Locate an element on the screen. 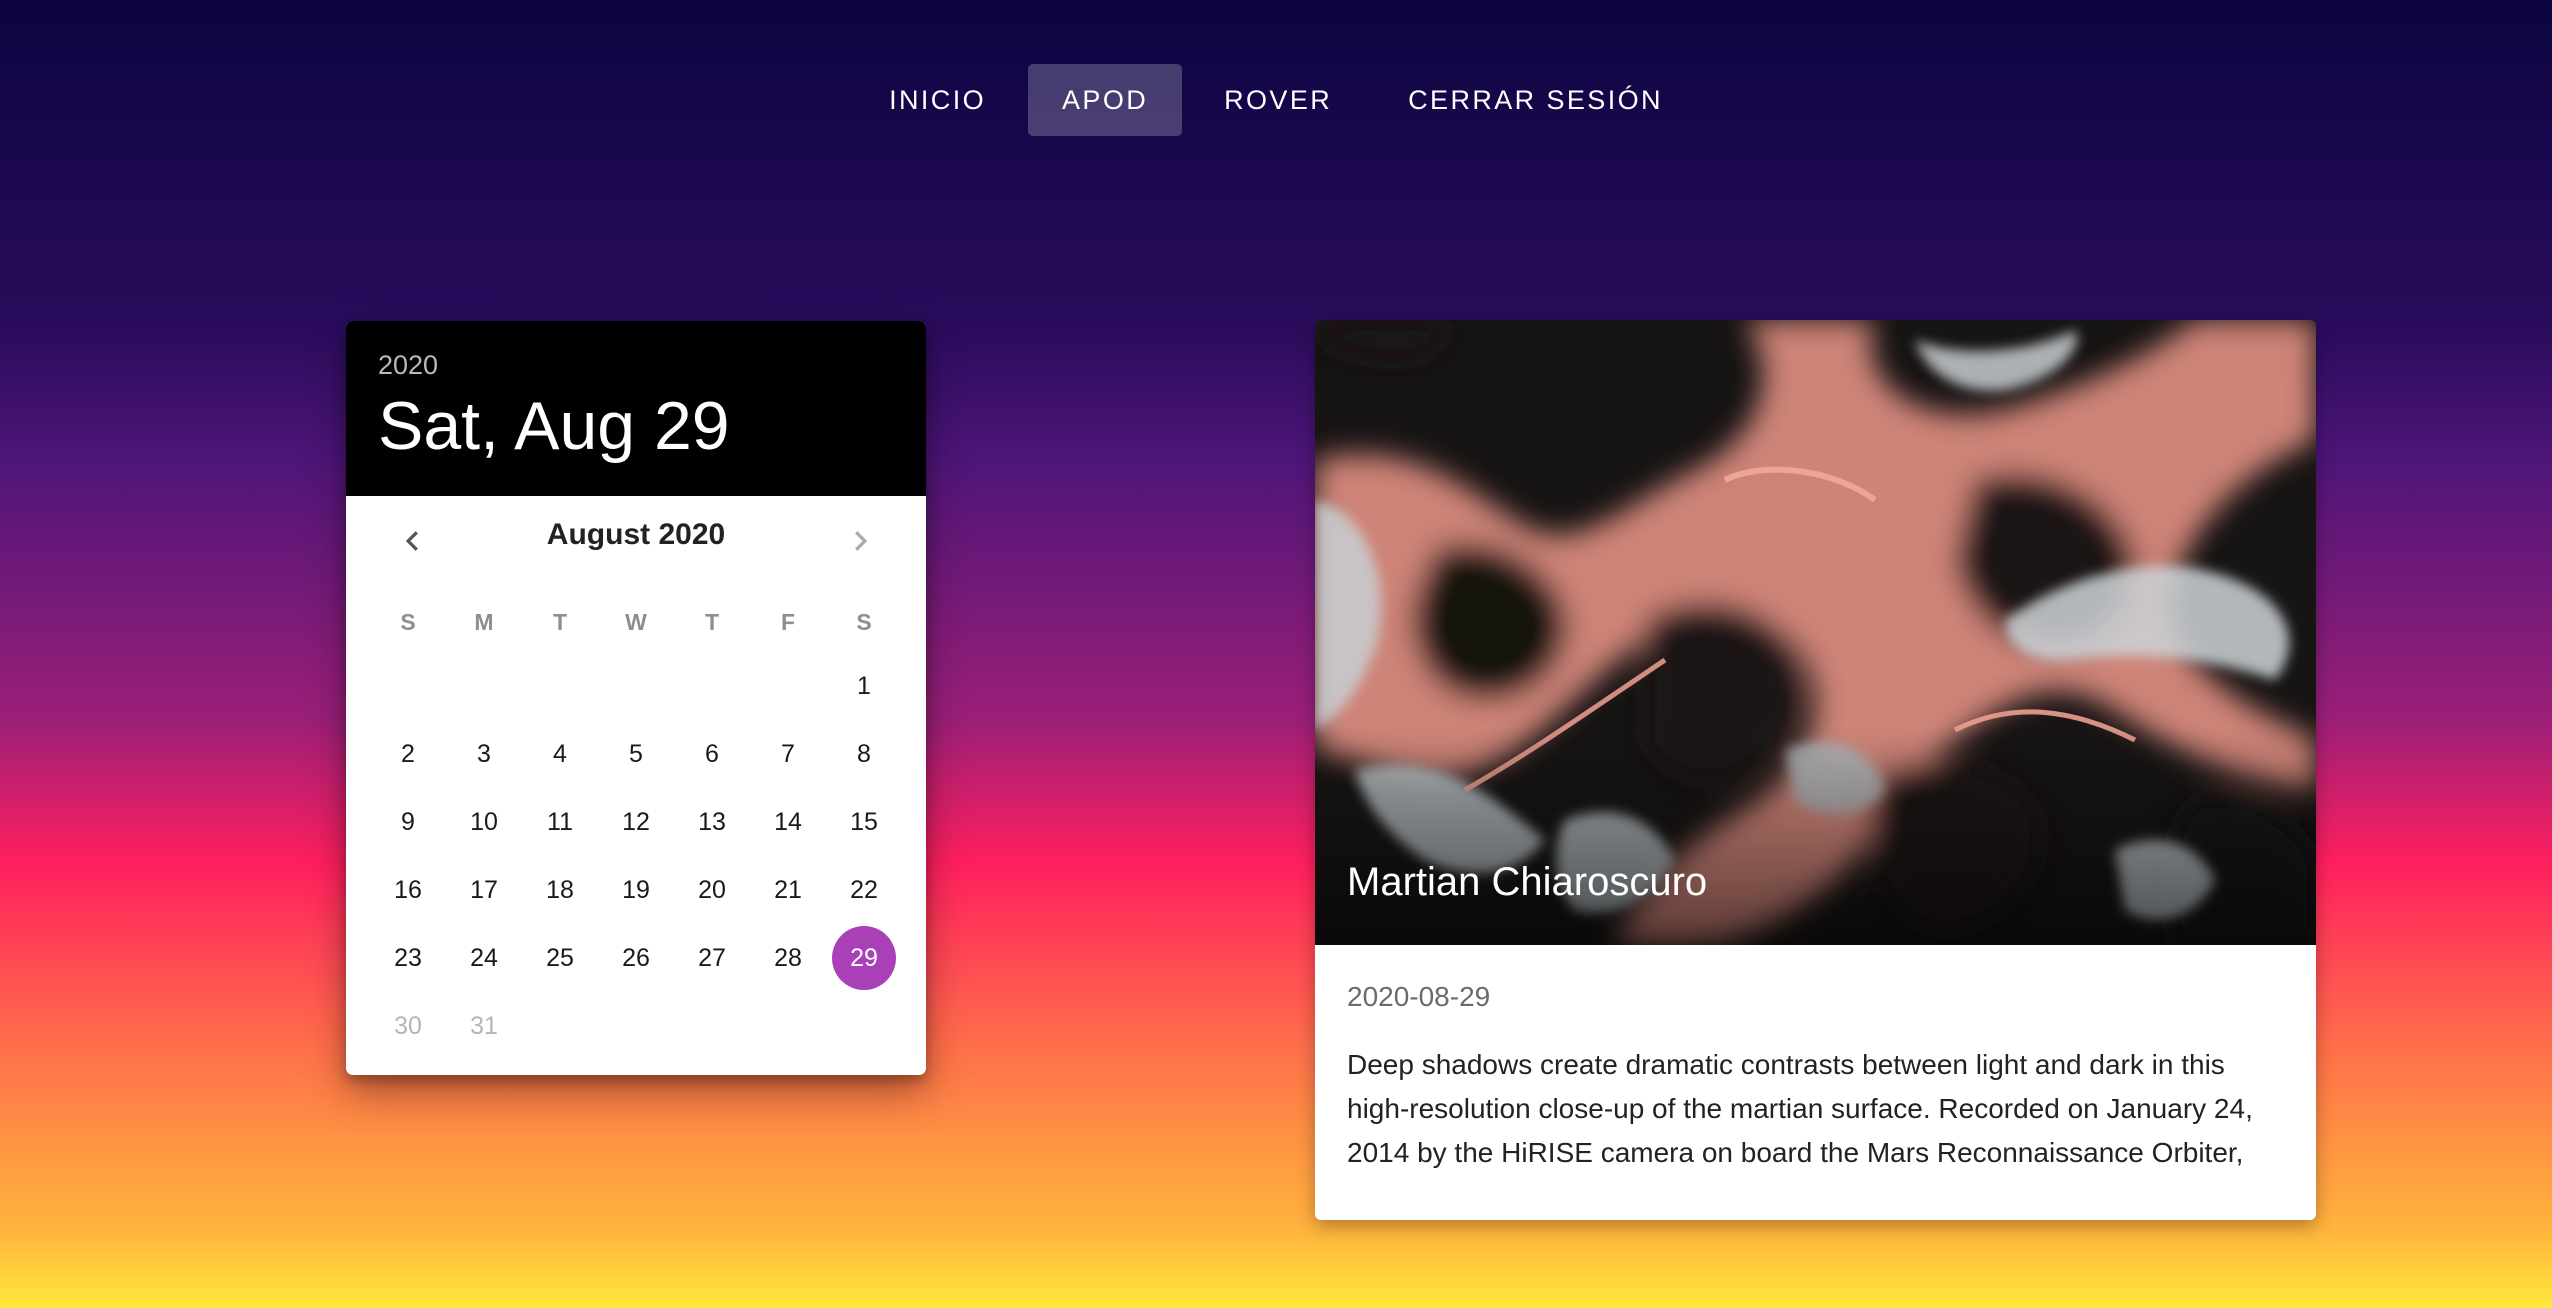 The height and width of the screenshot is (1308, 2552). apod-title: Martian Chiaroscuro is located at coordinates (1527, 882).